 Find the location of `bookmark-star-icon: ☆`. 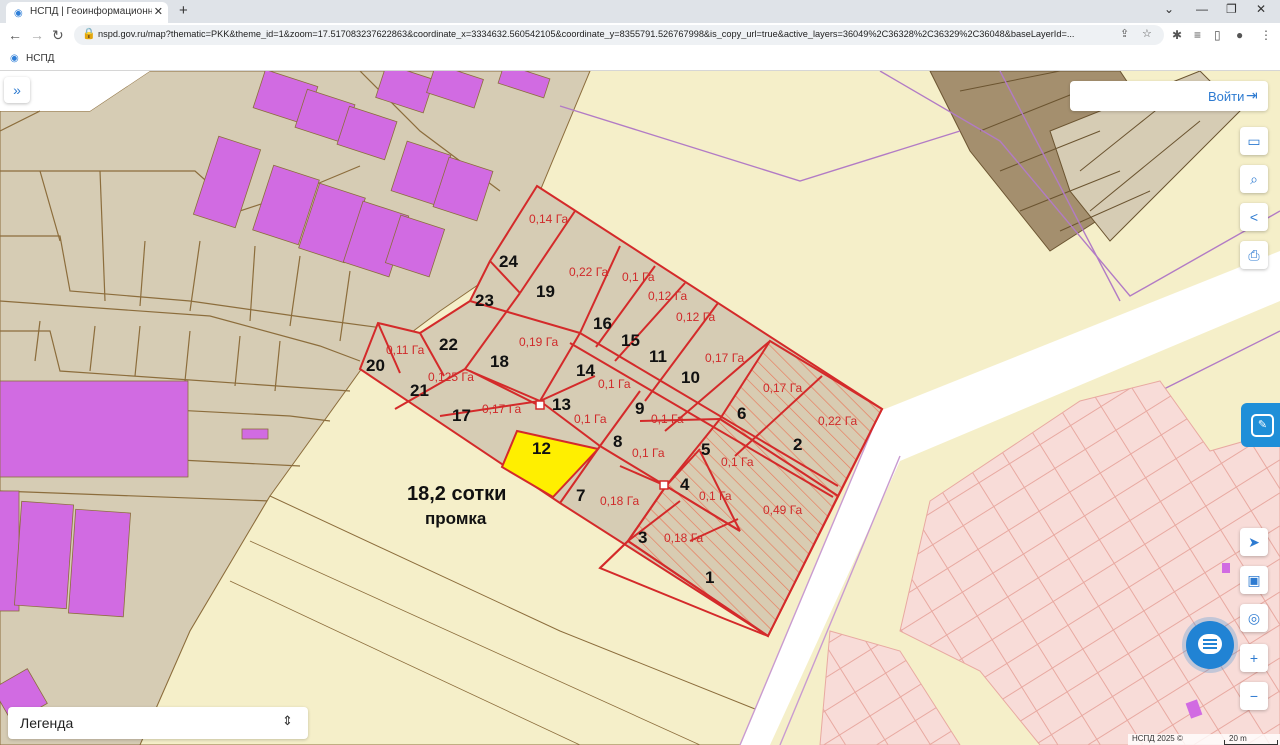

bookmark-star-icon: ☆ is located at coordinates (1147, 33).